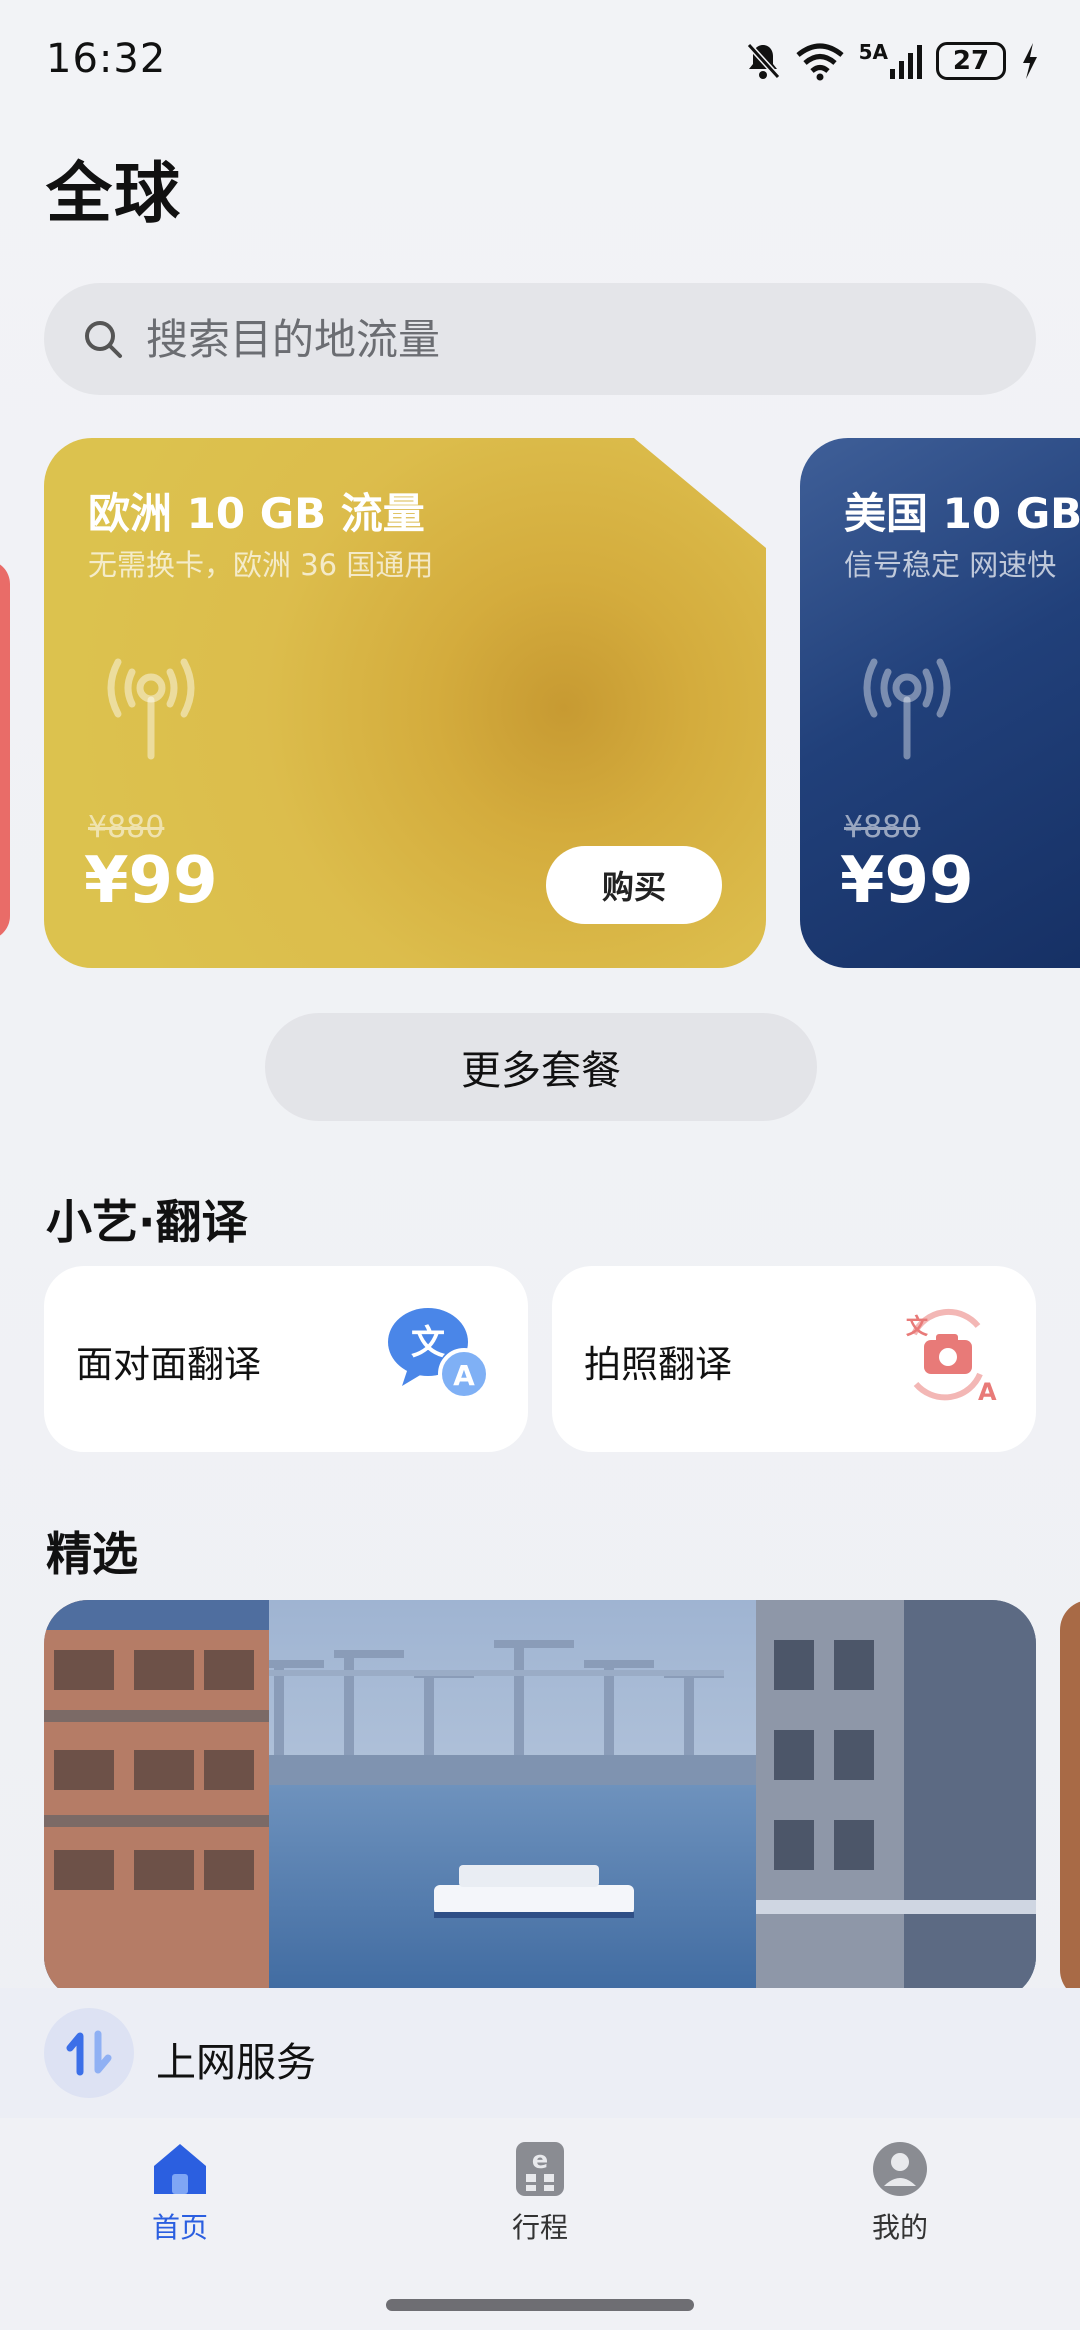  I want to click on mute-bell-icon, so click(763, 61).